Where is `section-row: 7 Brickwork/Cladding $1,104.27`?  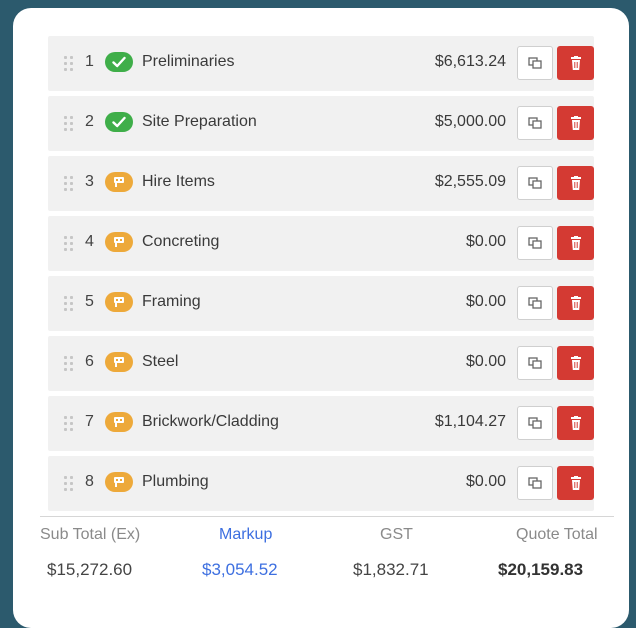 section-row: 7 Brickwork/Cladding $1,104.27 is located at coordinates (321, 423).